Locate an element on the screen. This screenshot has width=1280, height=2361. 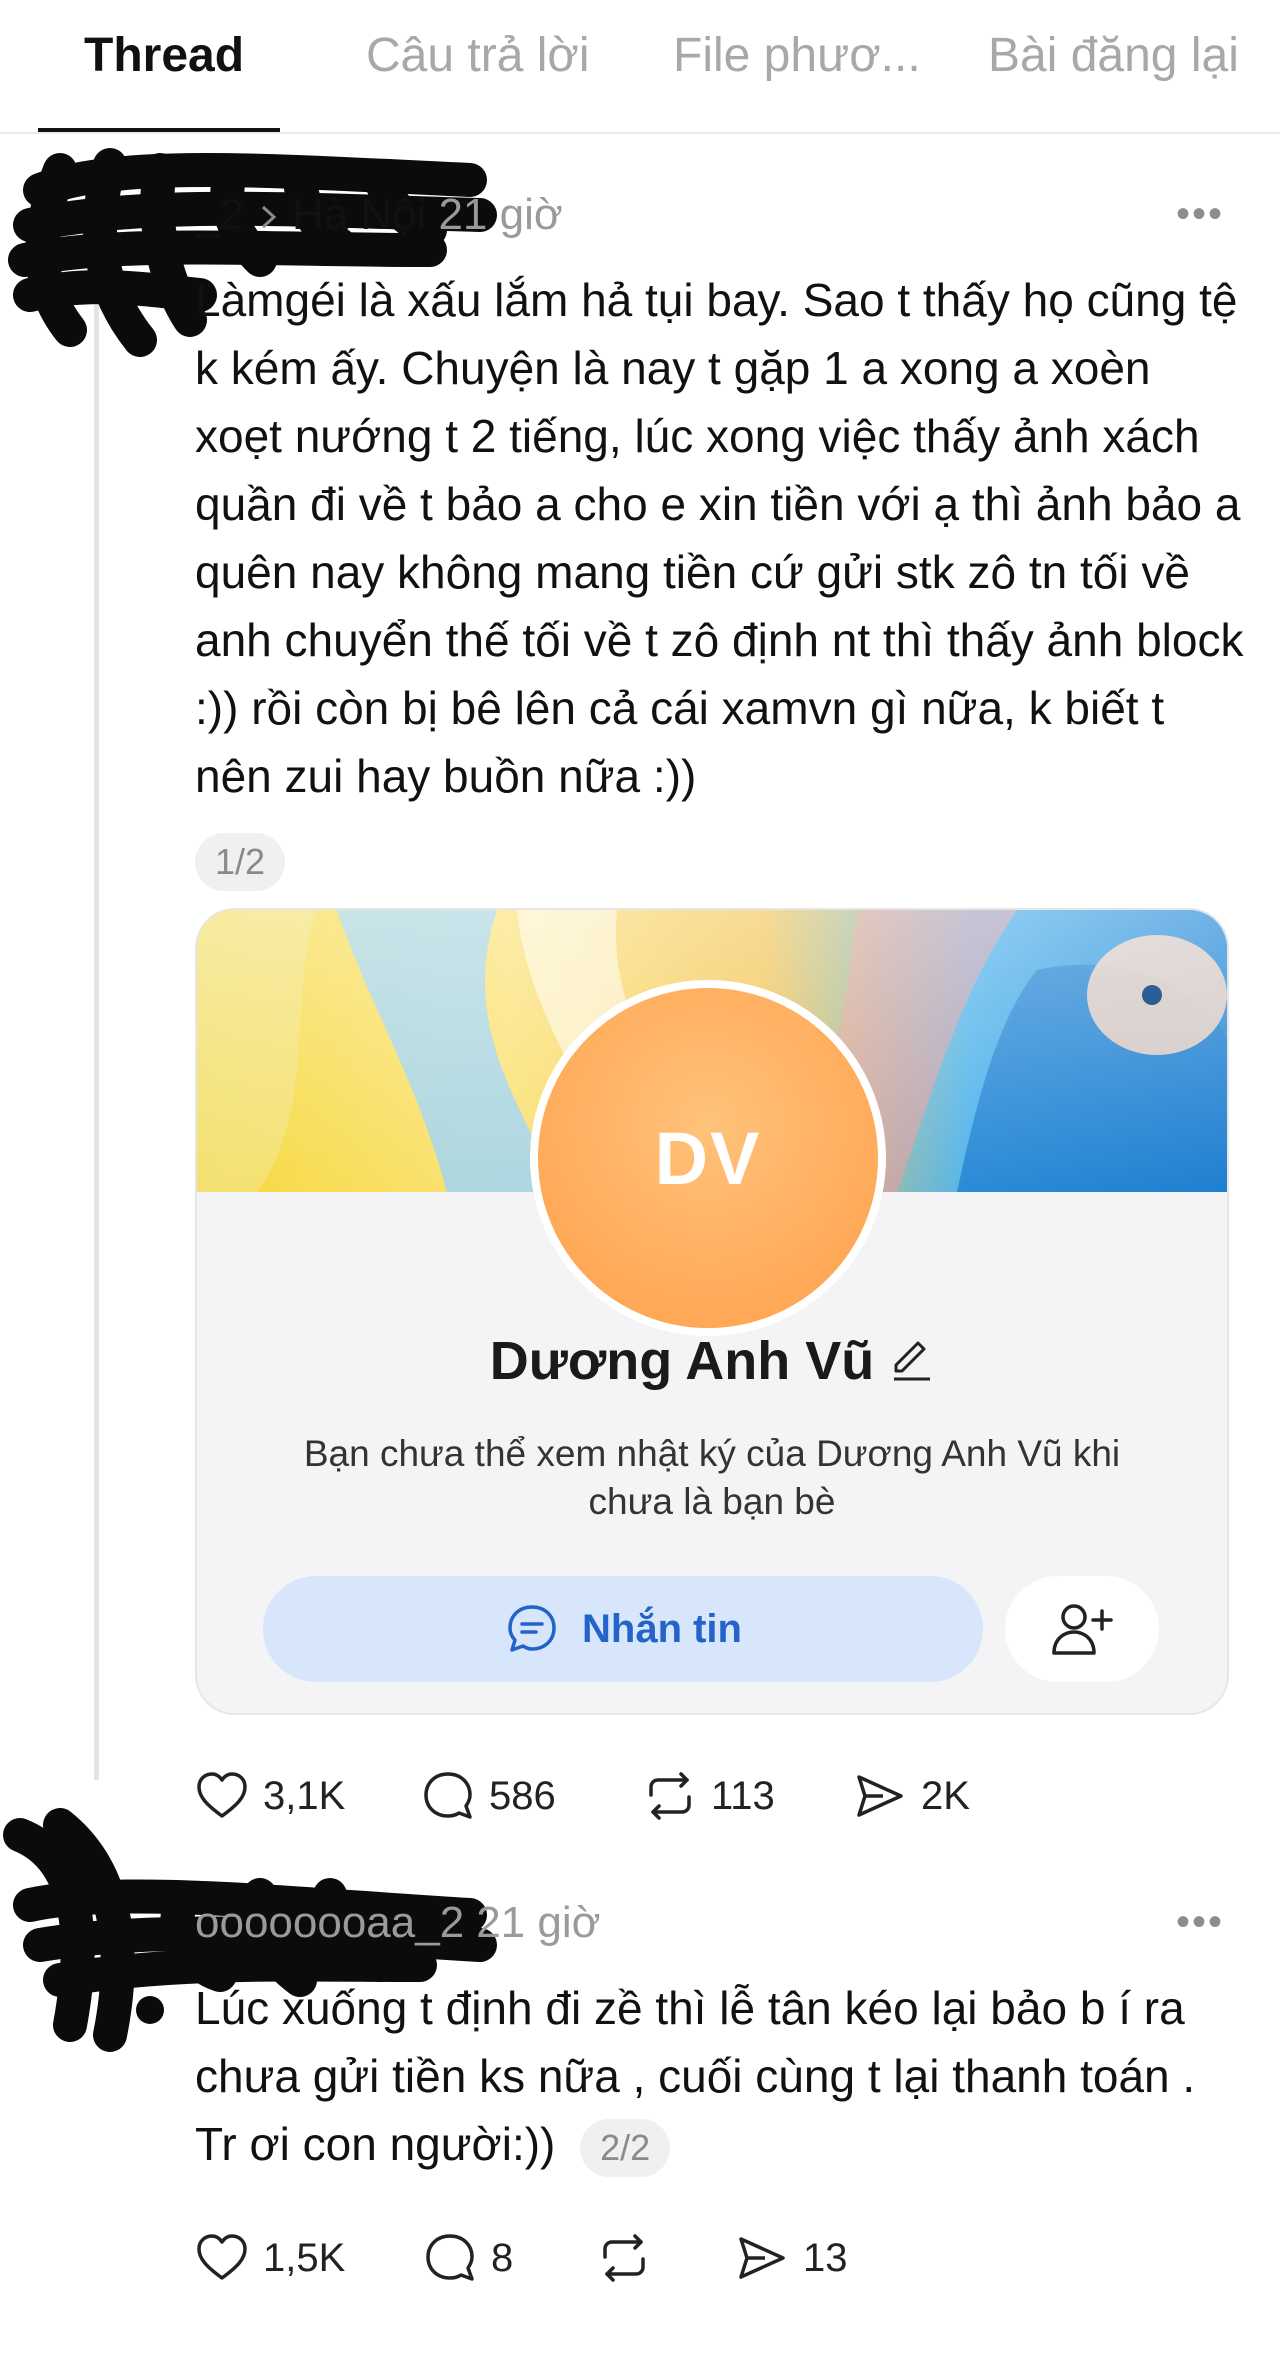
tab-reposts: Bài đăng lại is located at coordinates (1113, 55).